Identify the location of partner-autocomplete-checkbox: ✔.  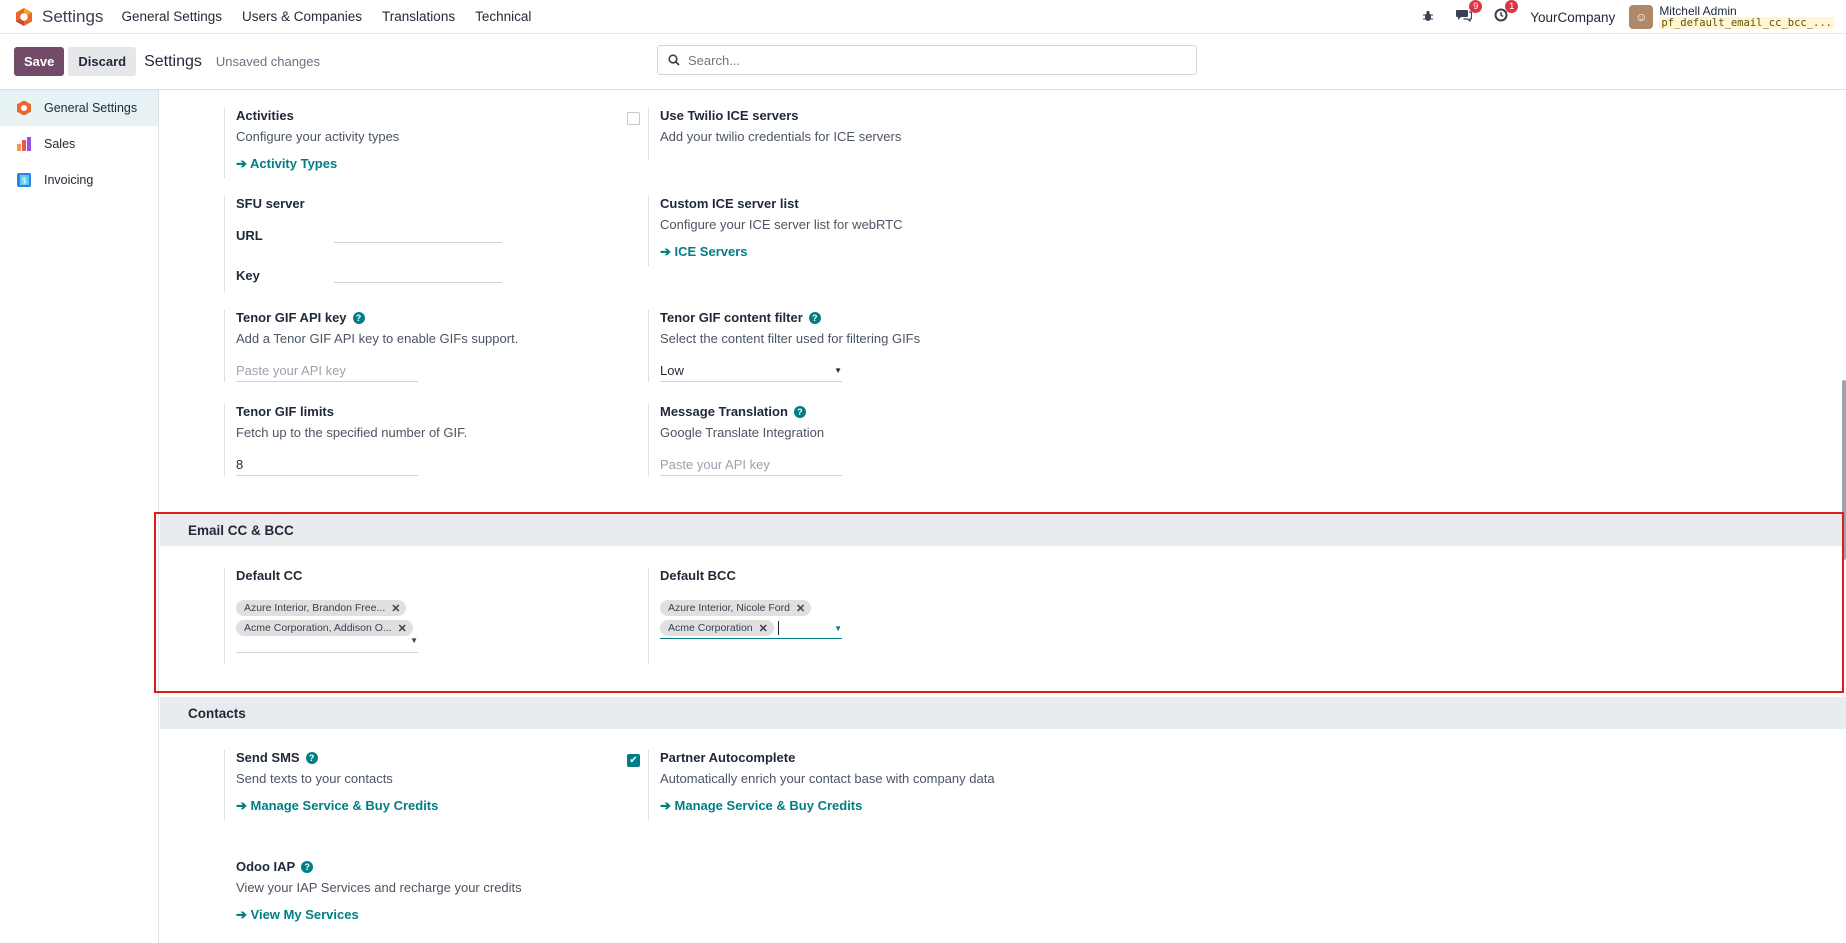
(633, 760).